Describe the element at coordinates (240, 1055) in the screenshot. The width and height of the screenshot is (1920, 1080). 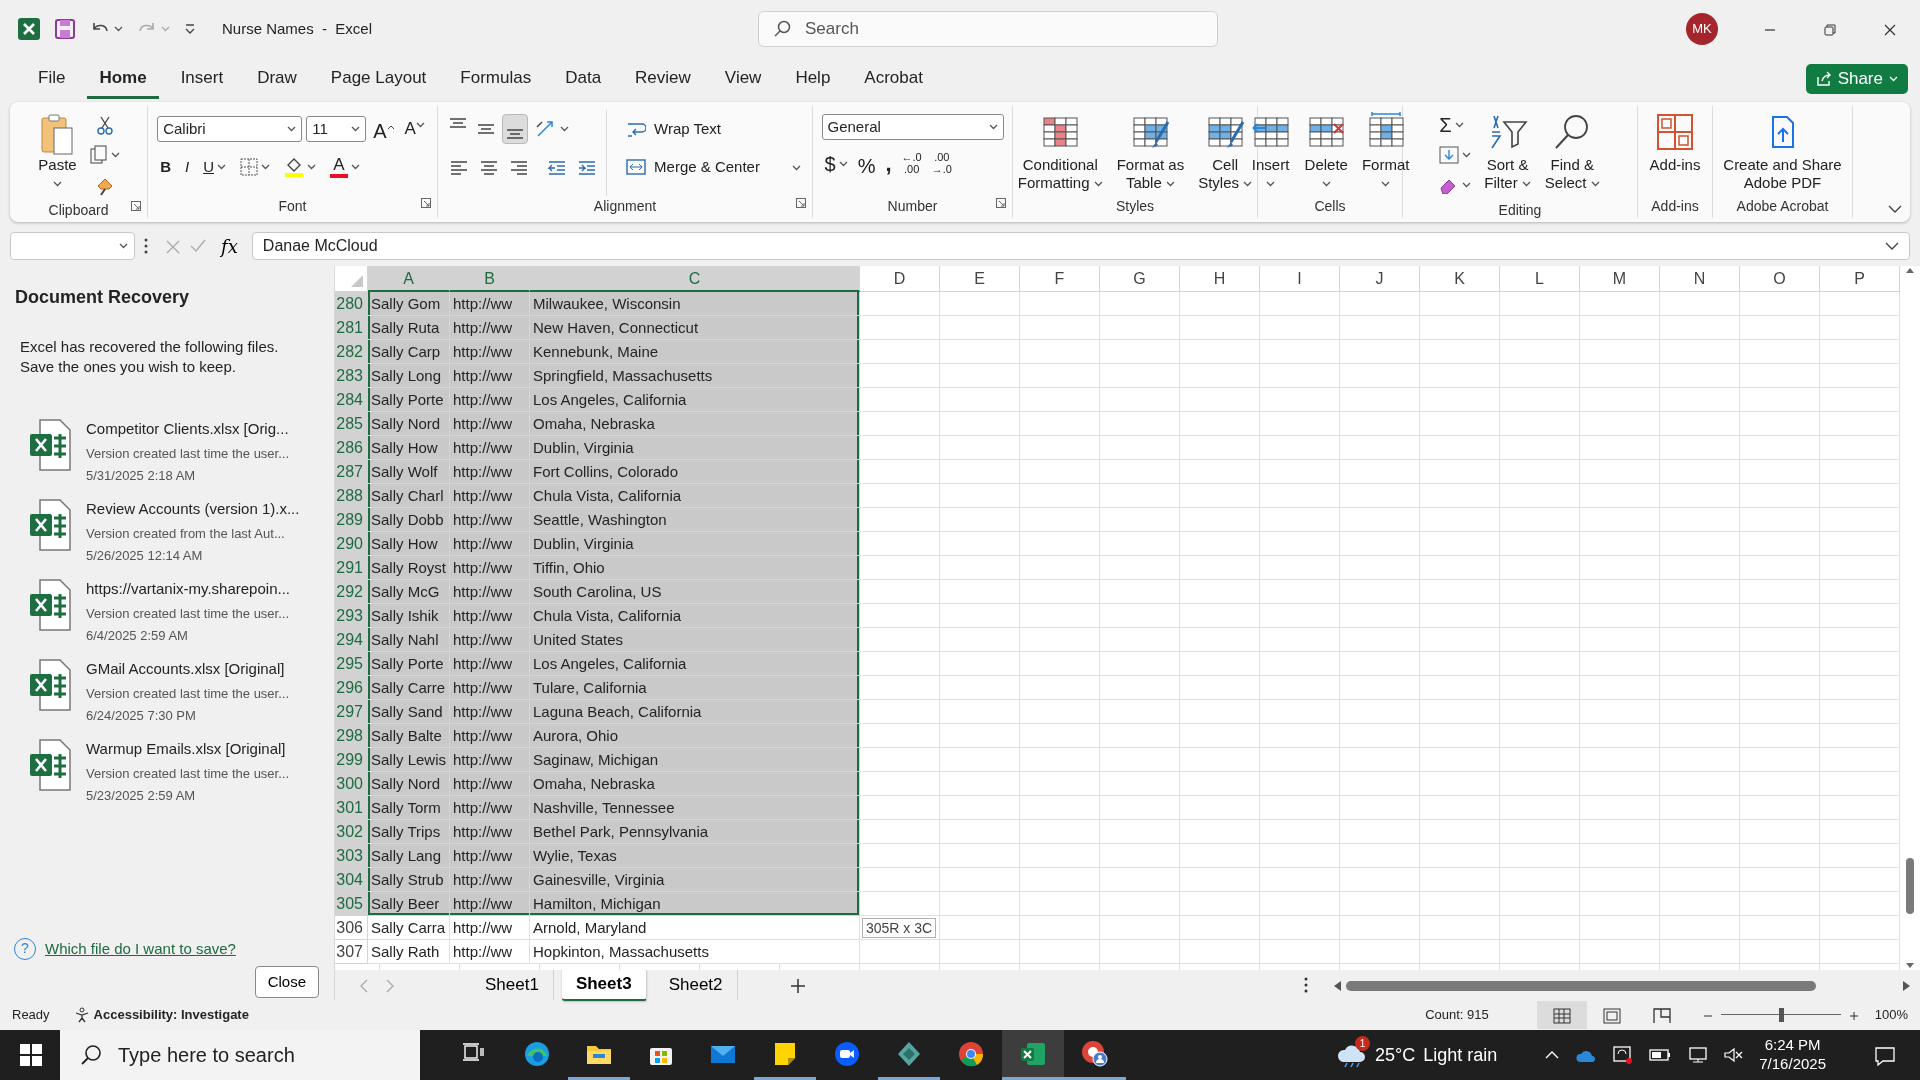
I see `taskbar-search-field: Type here to search` at that location.